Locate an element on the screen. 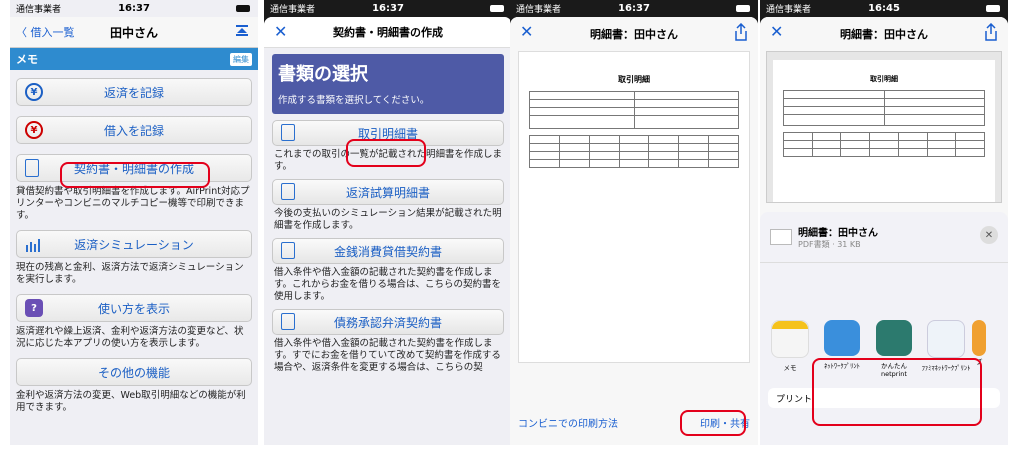  edit-memo-button: 編集 is located at coordinates (241, 59).